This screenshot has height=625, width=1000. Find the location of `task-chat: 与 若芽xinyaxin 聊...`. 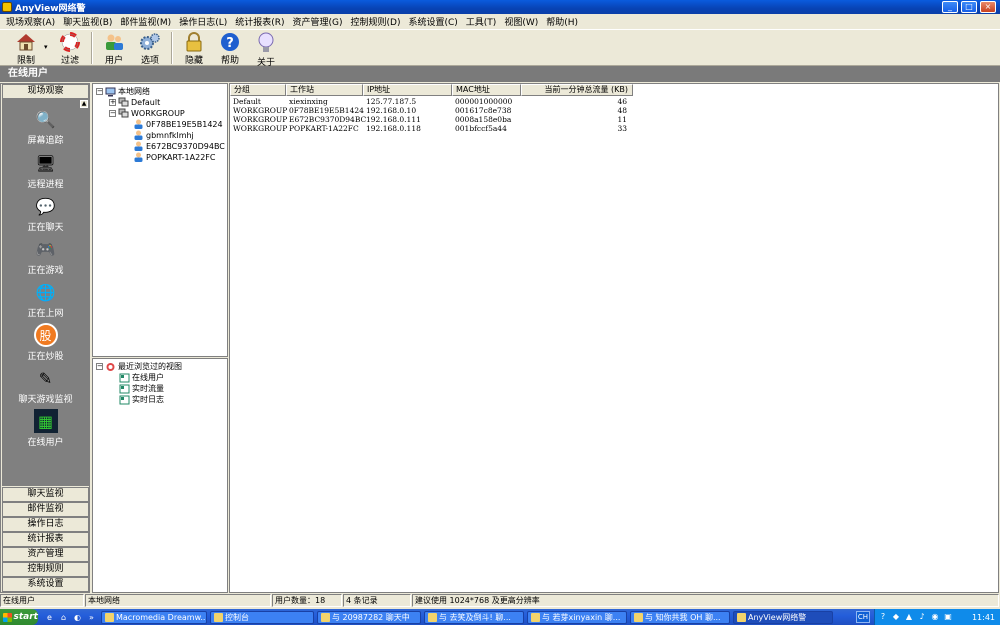

task-chat: 与 若芽xinyaxin 聊... is located at coordinates (577, 617).